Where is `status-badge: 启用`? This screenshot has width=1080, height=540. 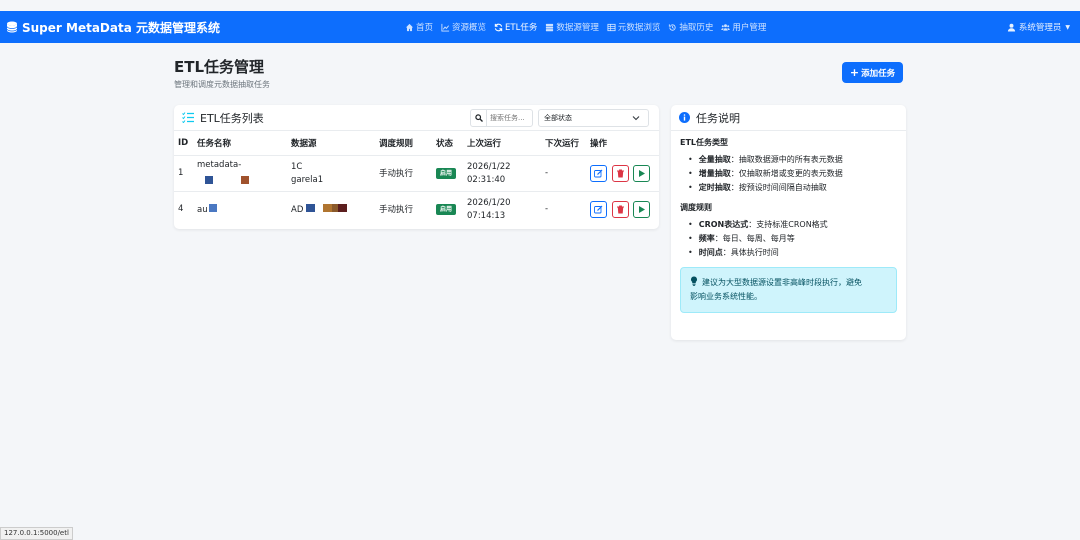
status-badge: 启用 is located at coordinates (446, 210).